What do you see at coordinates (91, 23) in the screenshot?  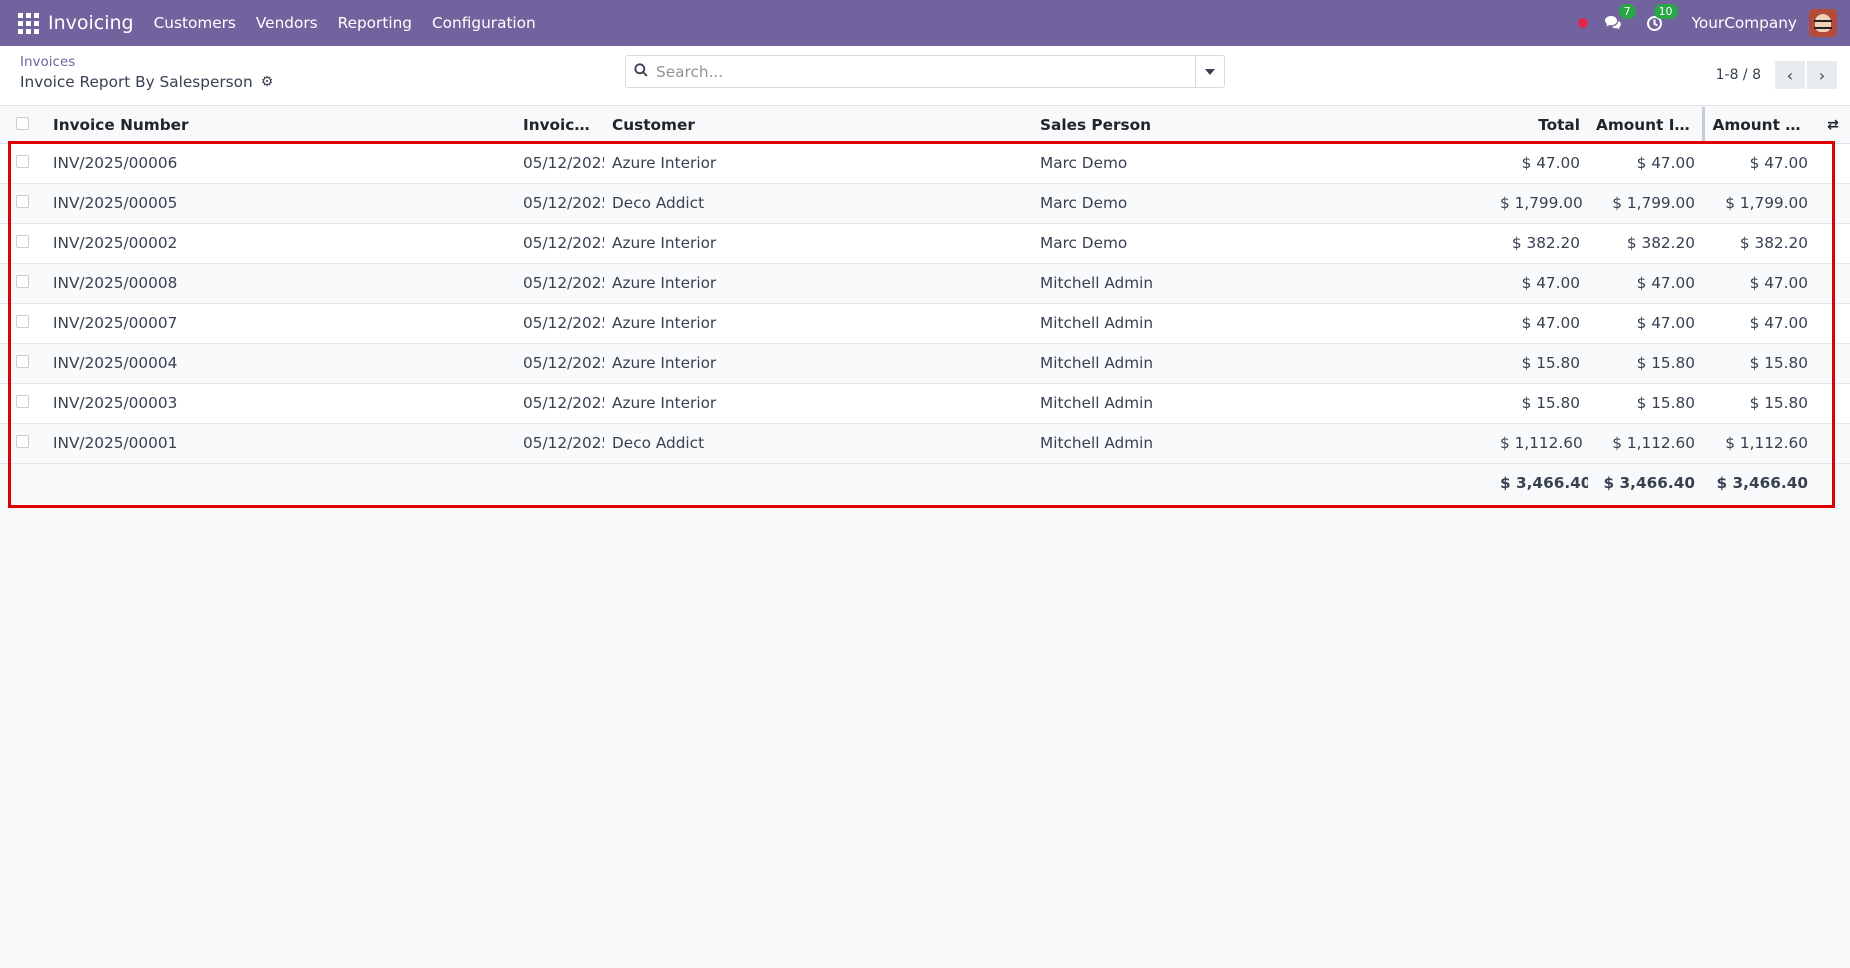 I see `app-title: Invoicing` at bounding box center [91, 23].